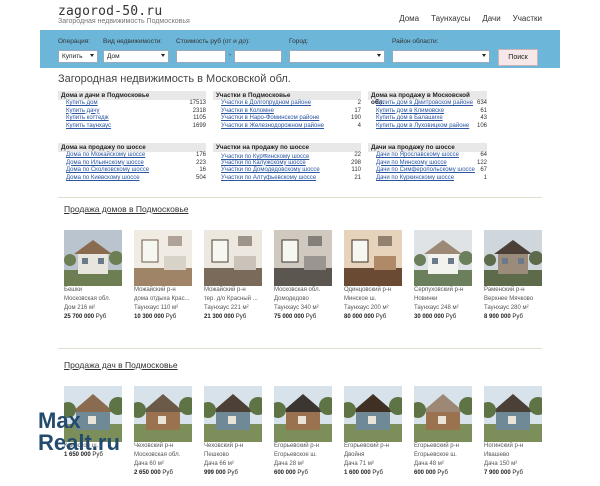 The width and height of the screenshot is (600, 486). What do you see at coordinates (485, 177) in the screenshot?
I see `listing-count: 1` at bounding box center [485, 177].